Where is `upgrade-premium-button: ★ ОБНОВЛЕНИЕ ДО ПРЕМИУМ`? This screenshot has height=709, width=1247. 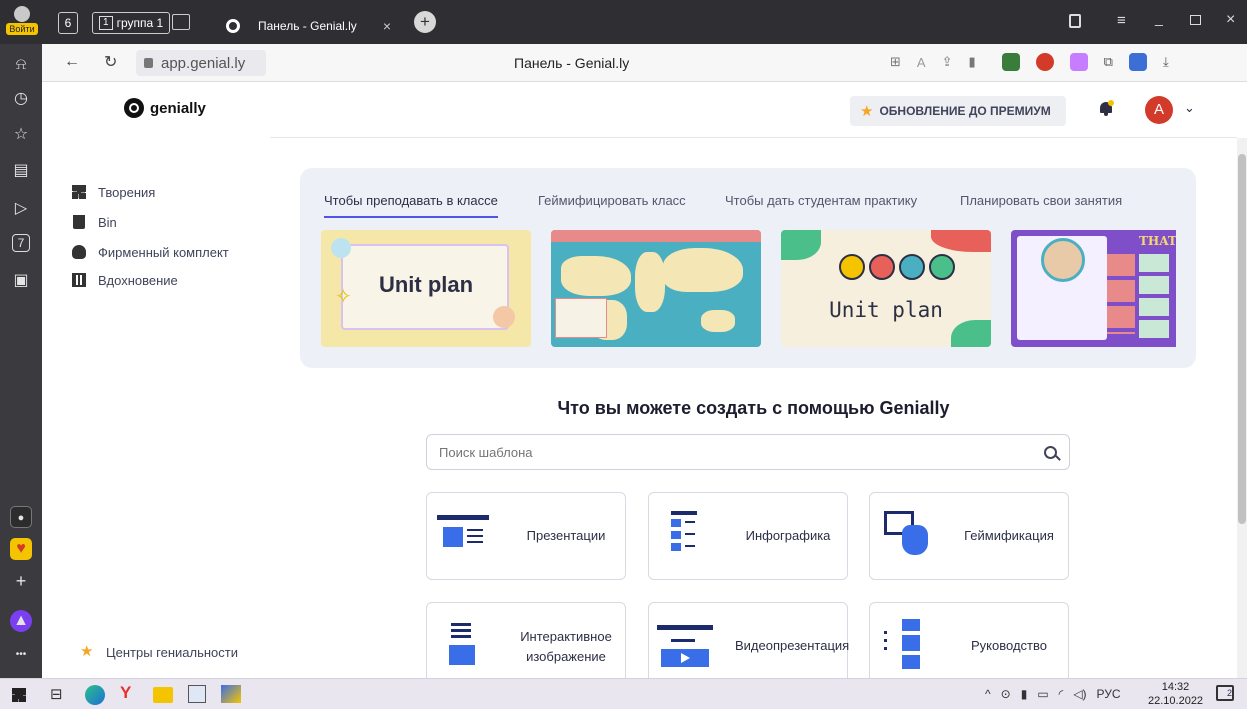 upgrade-premium-button: ★ ОБНОВЛЕНИЕ ДО ПРЕМИУМ is located at coordinates (958, 111).